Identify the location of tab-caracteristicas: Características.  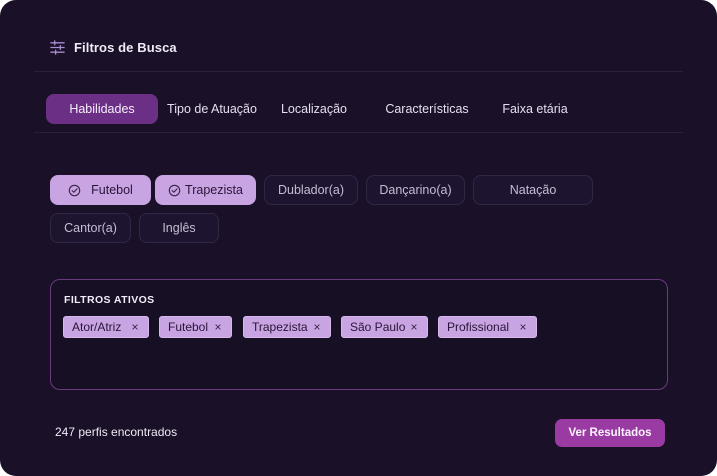
(427, 109).